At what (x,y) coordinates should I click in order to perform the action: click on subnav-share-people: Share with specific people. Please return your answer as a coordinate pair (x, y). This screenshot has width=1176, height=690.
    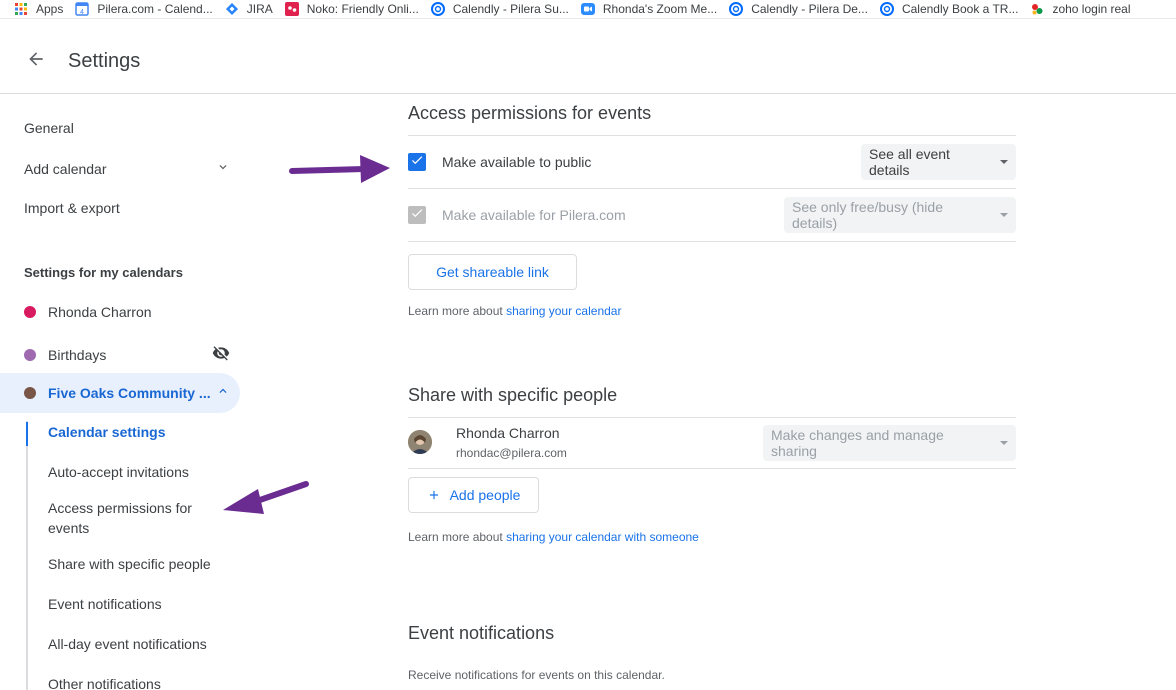
    Looking at the image, I should click on (133, 564).